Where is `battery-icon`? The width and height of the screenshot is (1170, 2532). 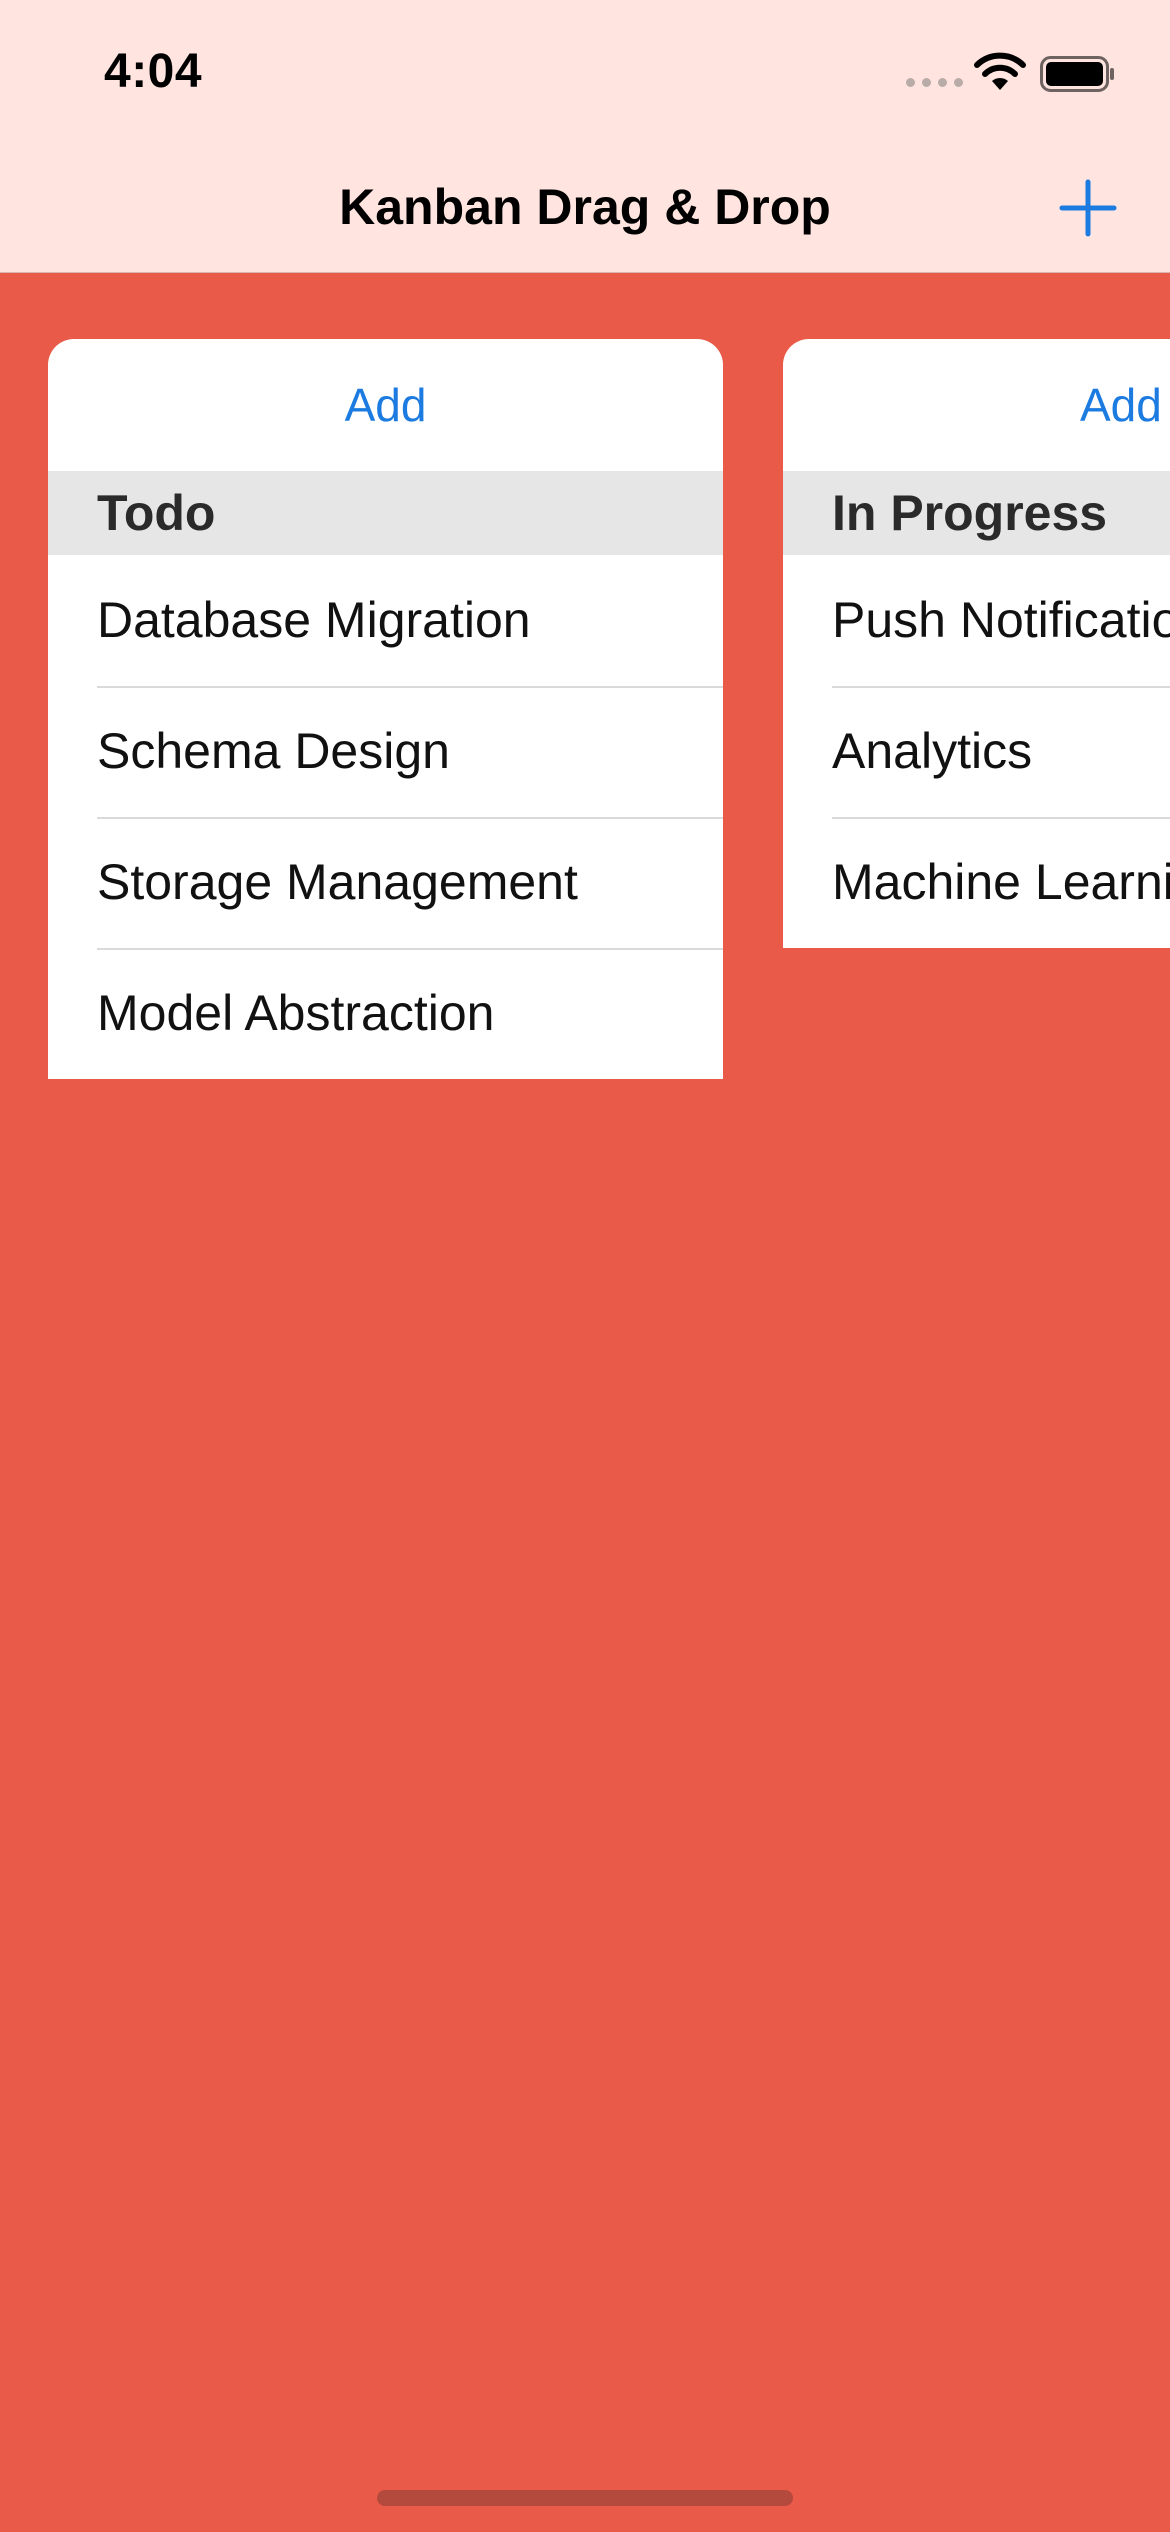
battery-icon is located at coordinates (1077, 74).